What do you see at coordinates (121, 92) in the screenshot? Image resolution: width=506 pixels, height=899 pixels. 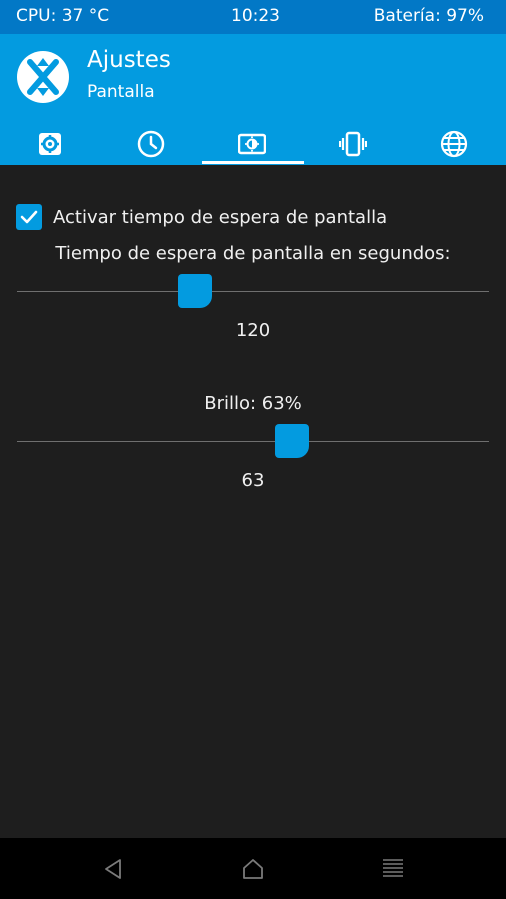 I see `page-subtitle: Pantalla` at bounding box center [121, 92].